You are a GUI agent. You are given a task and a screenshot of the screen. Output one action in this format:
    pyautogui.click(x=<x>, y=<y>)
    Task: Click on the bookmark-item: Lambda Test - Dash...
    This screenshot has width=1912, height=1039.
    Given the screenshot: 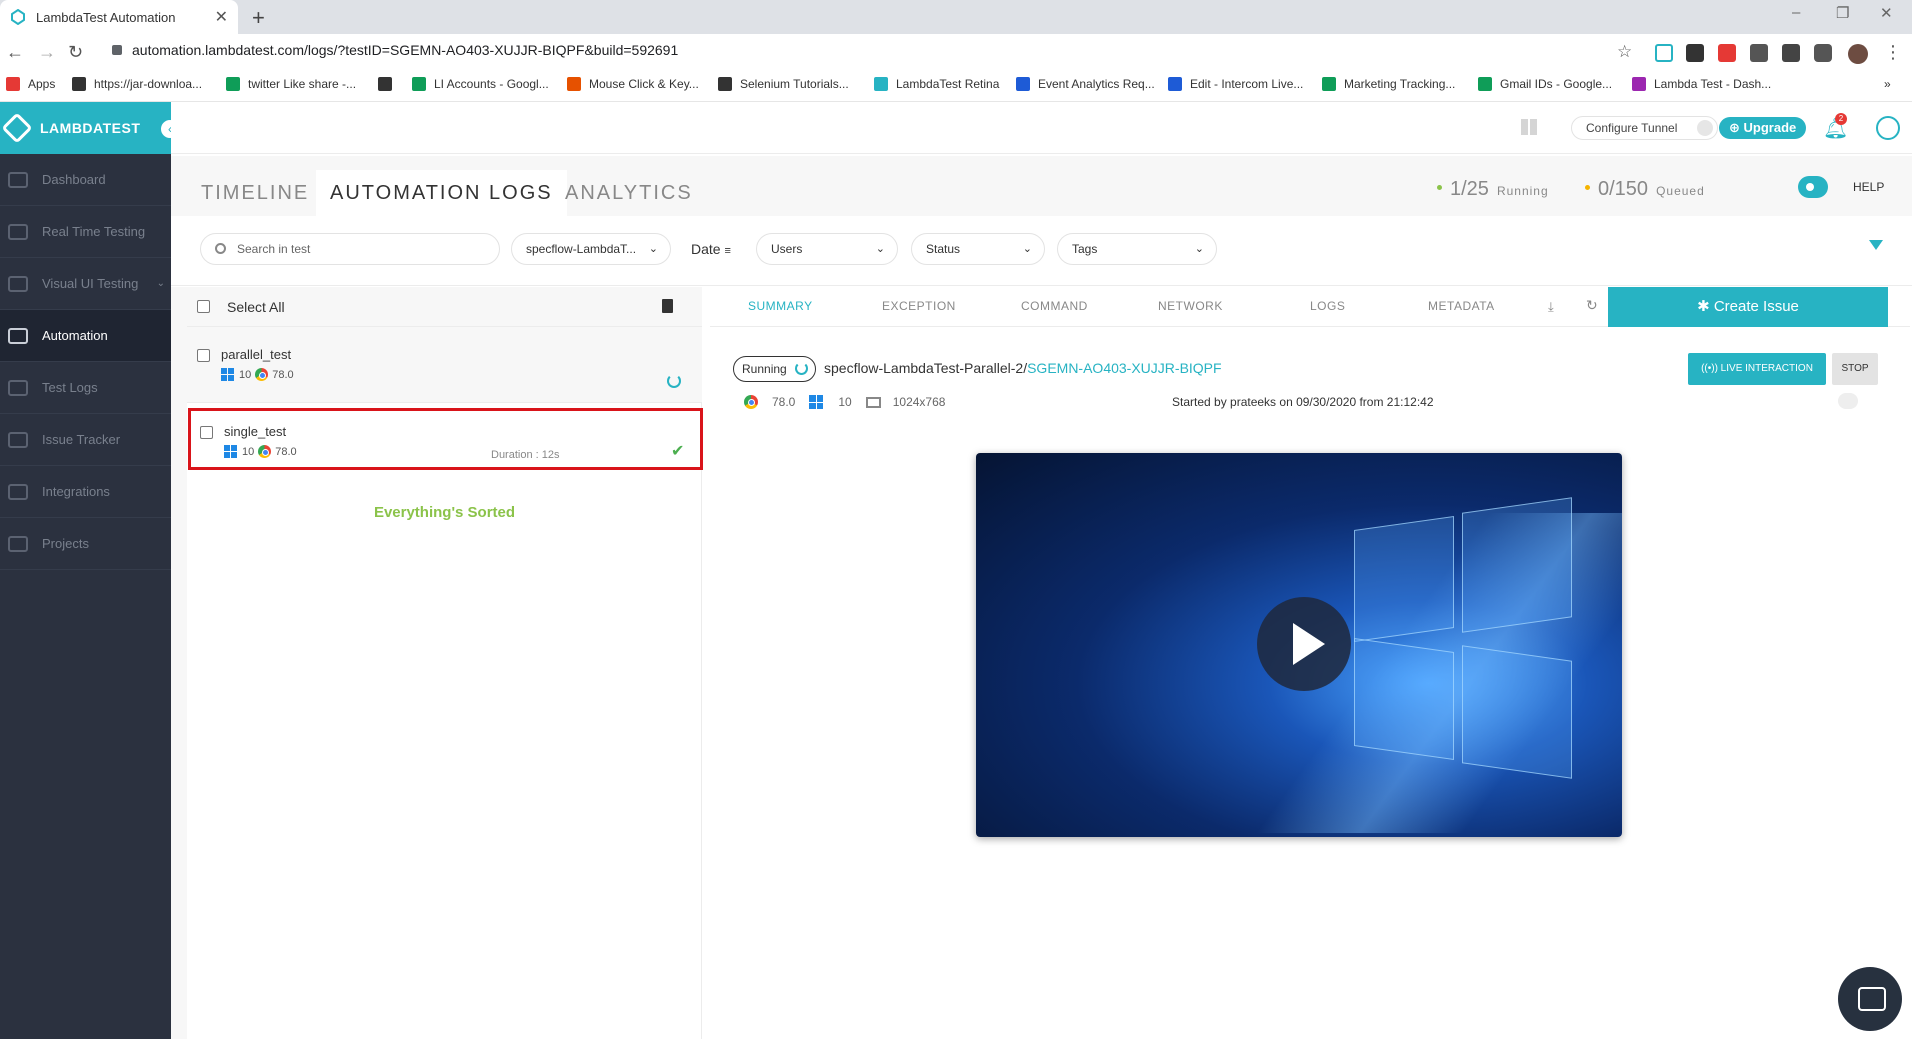 What is the action you would take?
    pyautogui.click(x=1701, y=84)
    